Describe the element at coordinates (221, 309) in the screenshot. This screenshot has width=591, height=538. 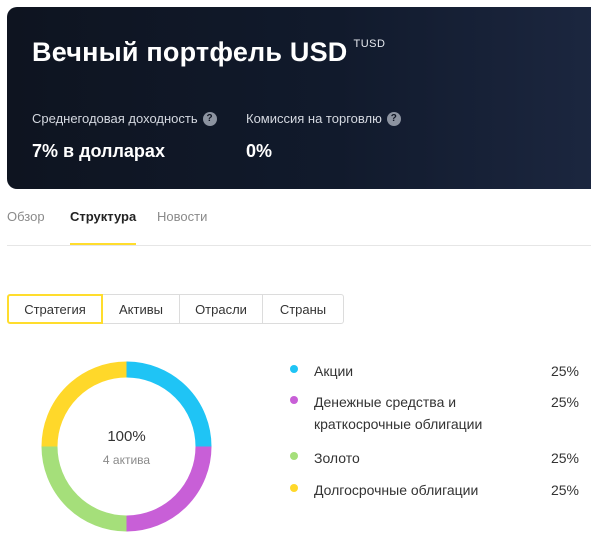
I see `segment-sectors: Отрасли` at that location.